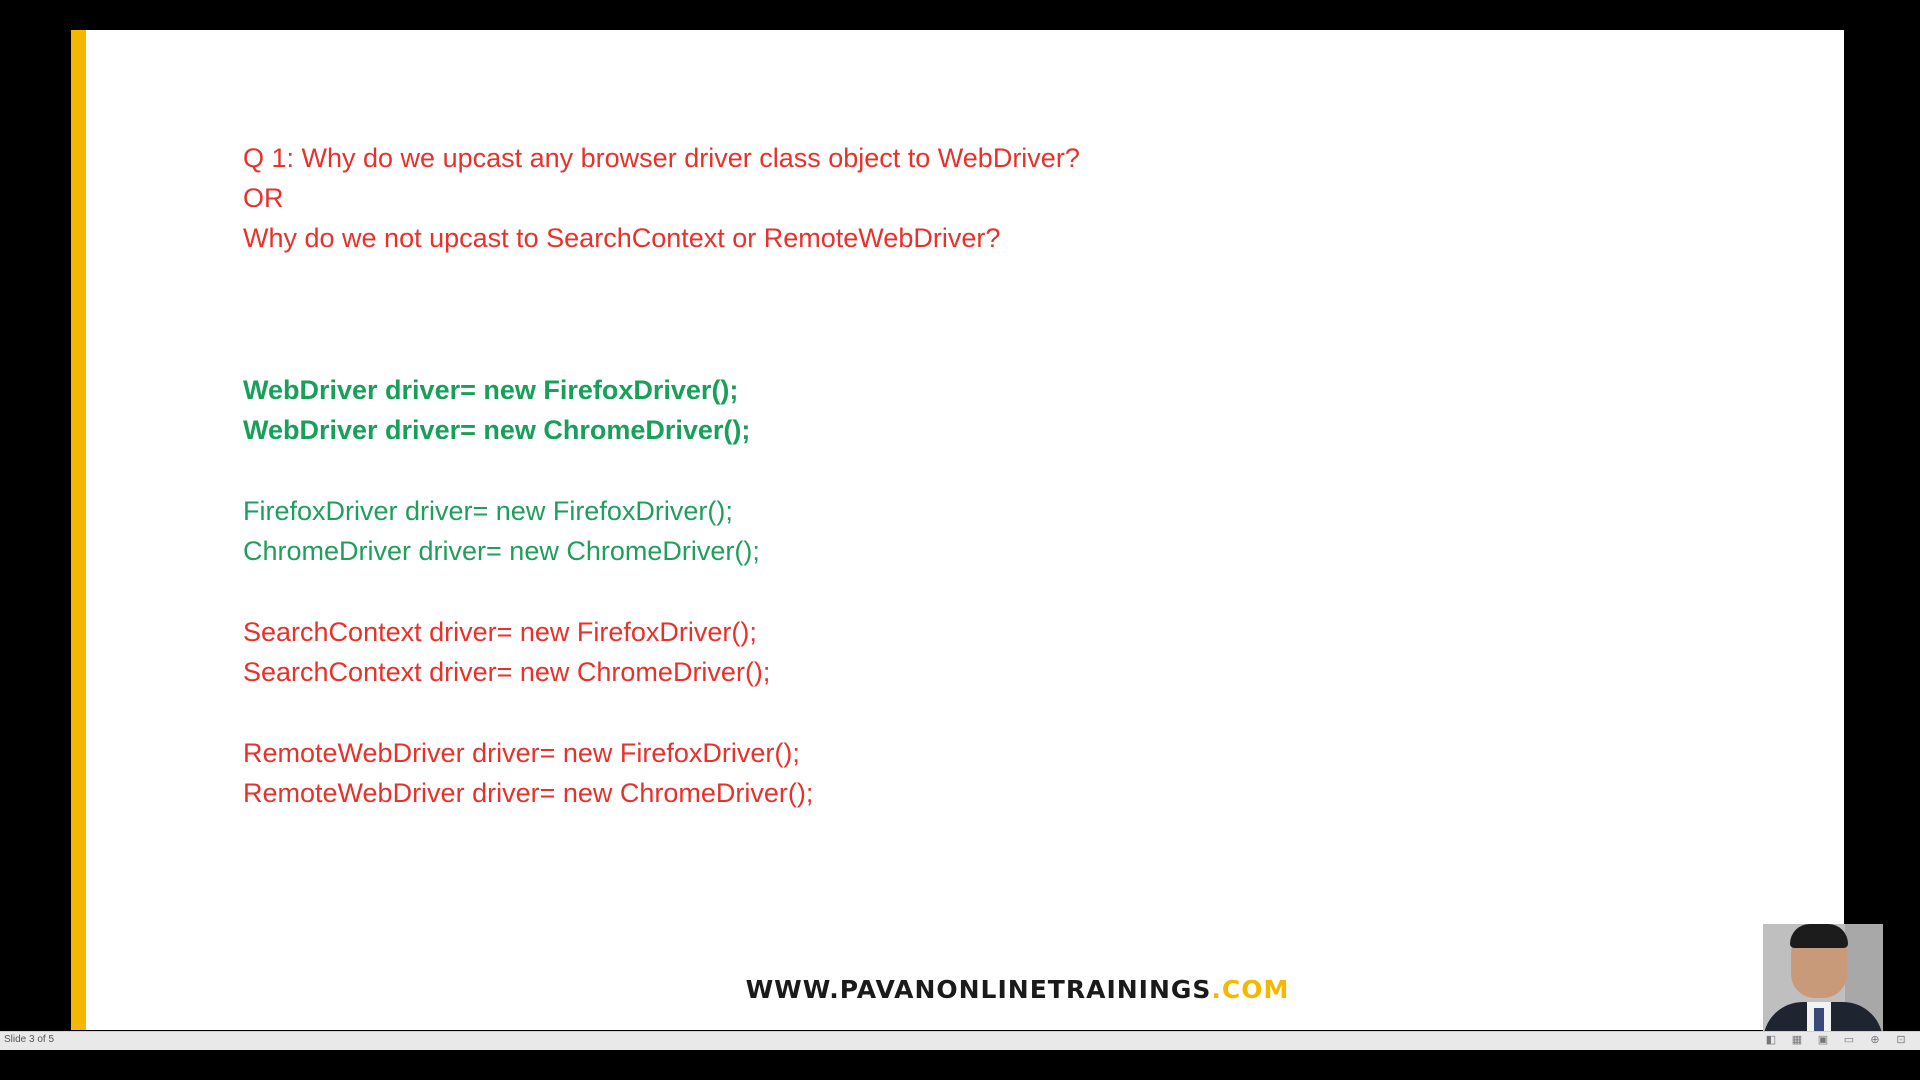  What do you see at coordinates (1771, 1040) in the screenshot?
I see `normal-view-icon: ◧` at bounding box center [1771, 1040].